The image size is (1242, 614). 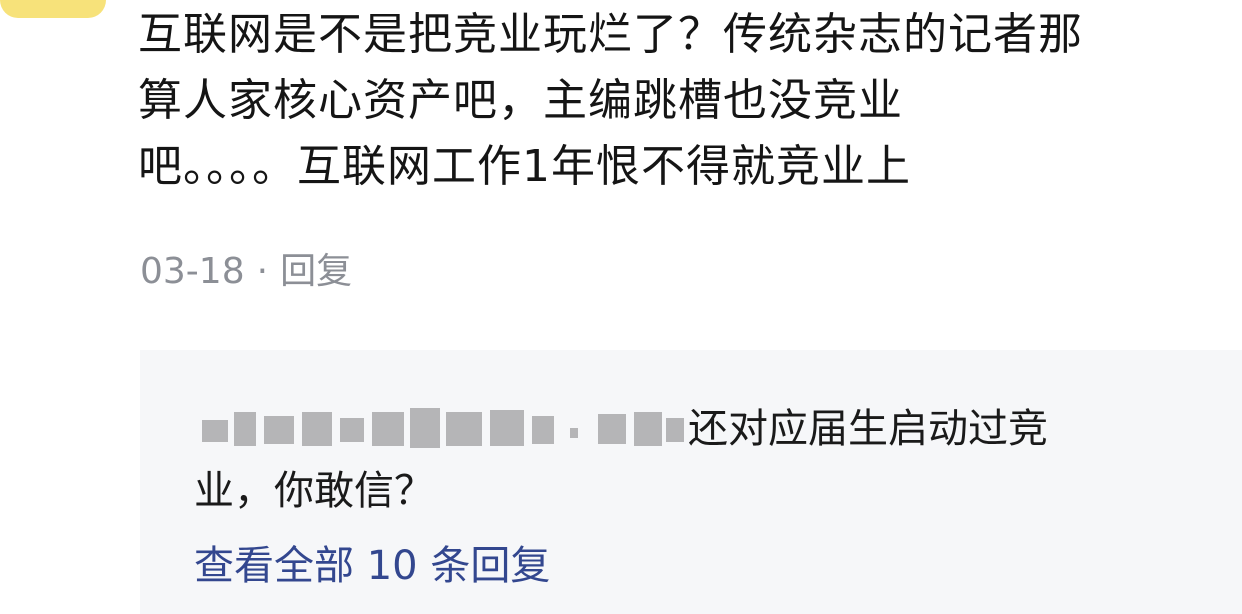 I want to click on reply-item: 还对应届生启动过竞, so click(x=621, y=429).